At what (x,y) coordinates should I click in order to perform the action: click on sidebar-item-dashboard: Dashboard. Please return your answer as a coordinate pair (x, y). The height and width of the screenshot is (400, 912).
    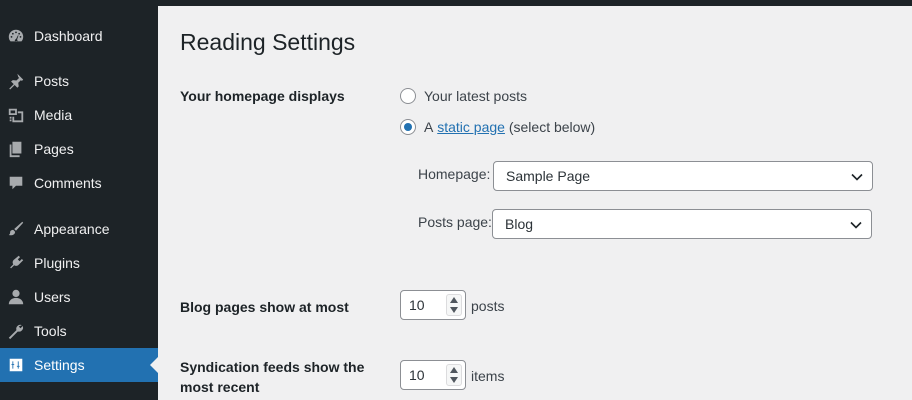
    Looking at the image, I should click on (79, 36).